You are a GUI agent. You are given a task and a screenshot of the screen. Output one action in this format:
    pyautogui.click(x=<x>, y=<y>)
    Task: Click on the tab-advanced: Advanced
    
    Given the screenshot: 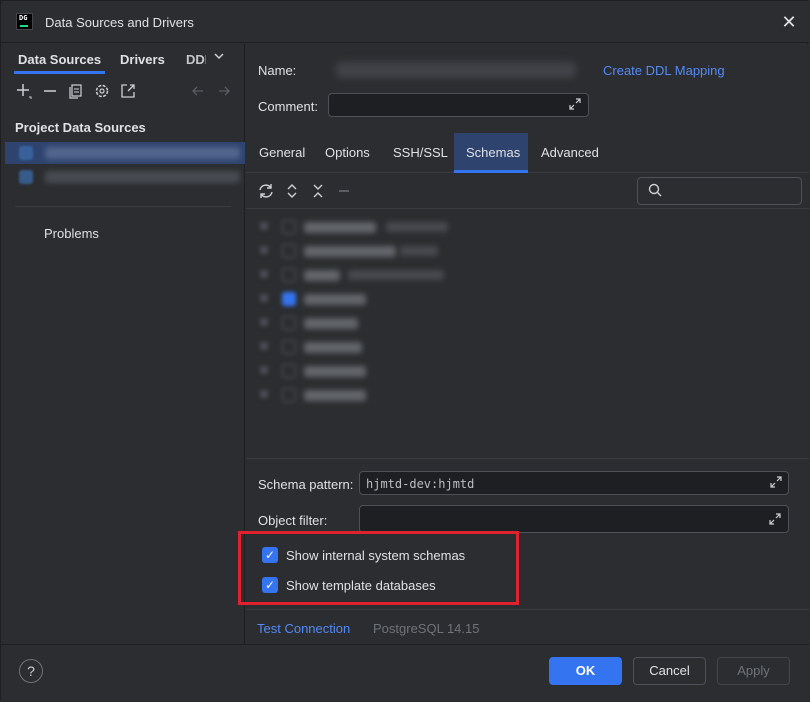 What is the action you would take?
    pyautogui.click(x=570, y=153)
    